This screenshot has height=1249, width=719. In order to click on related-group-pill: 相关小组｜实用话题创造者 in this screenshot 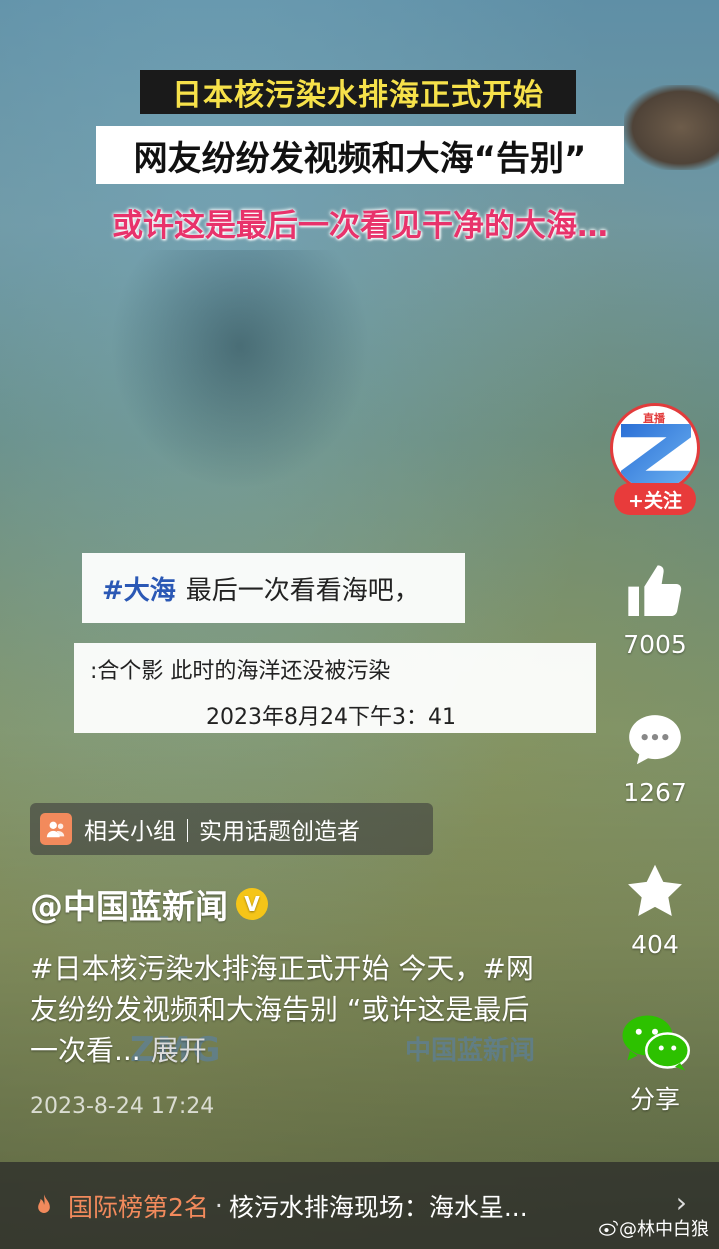, I will do `click(231, 829)`.